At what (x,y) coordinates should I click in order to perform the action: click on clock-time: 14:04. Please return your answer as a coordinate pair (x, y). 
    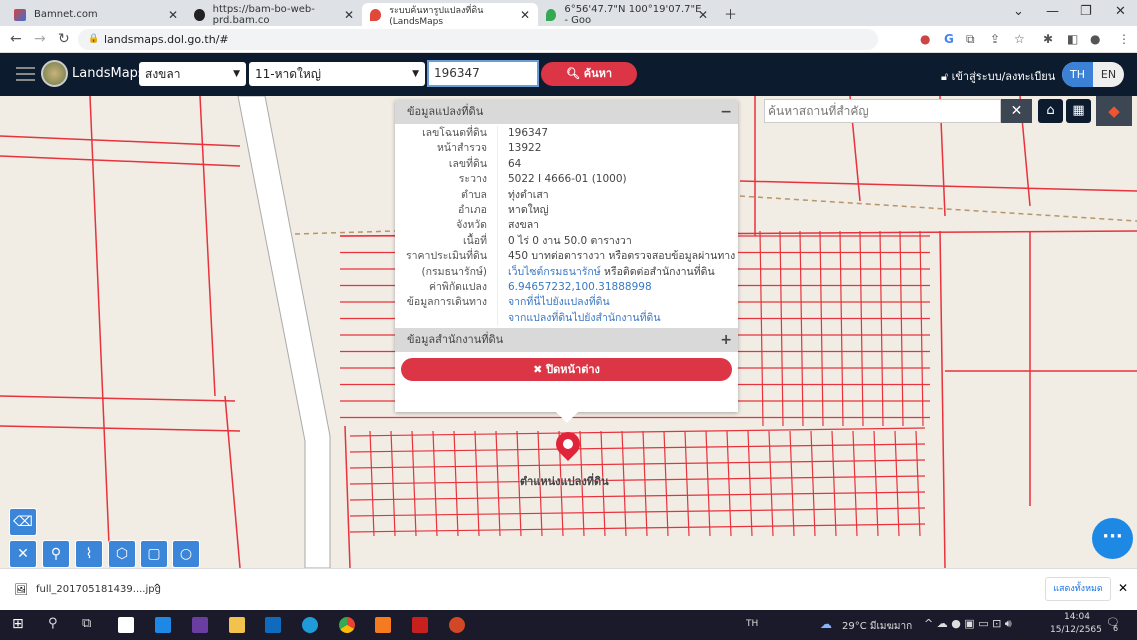
    Looking at the image, I should click on (1077, 617).